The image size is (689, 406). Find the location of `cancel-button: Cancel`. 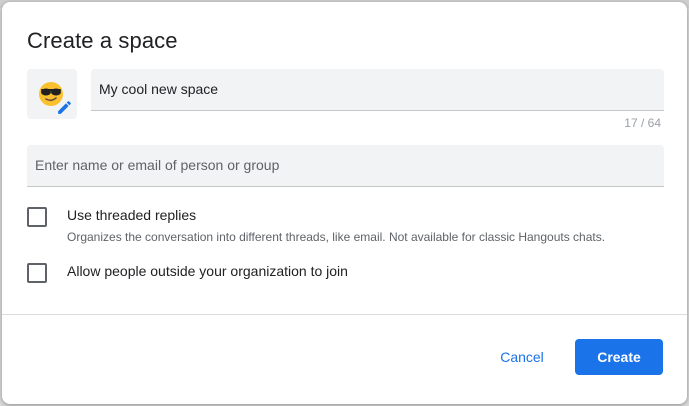

cancel-button: Cancel is located at coordinates (522, 357).